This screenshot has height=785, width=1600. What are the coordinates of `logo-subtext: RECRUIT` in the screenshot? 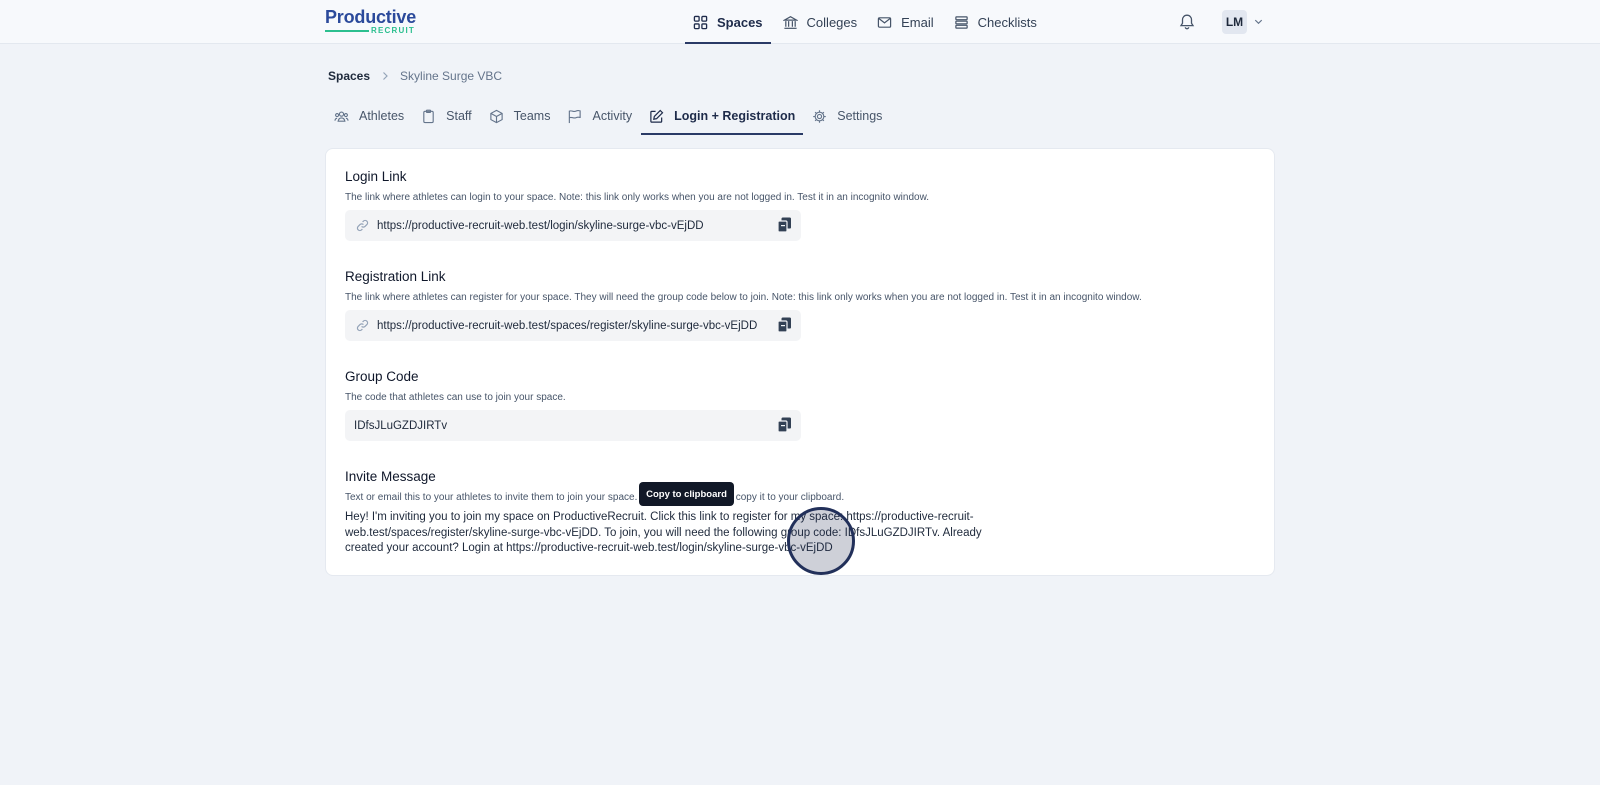 It's located at (393, 30).